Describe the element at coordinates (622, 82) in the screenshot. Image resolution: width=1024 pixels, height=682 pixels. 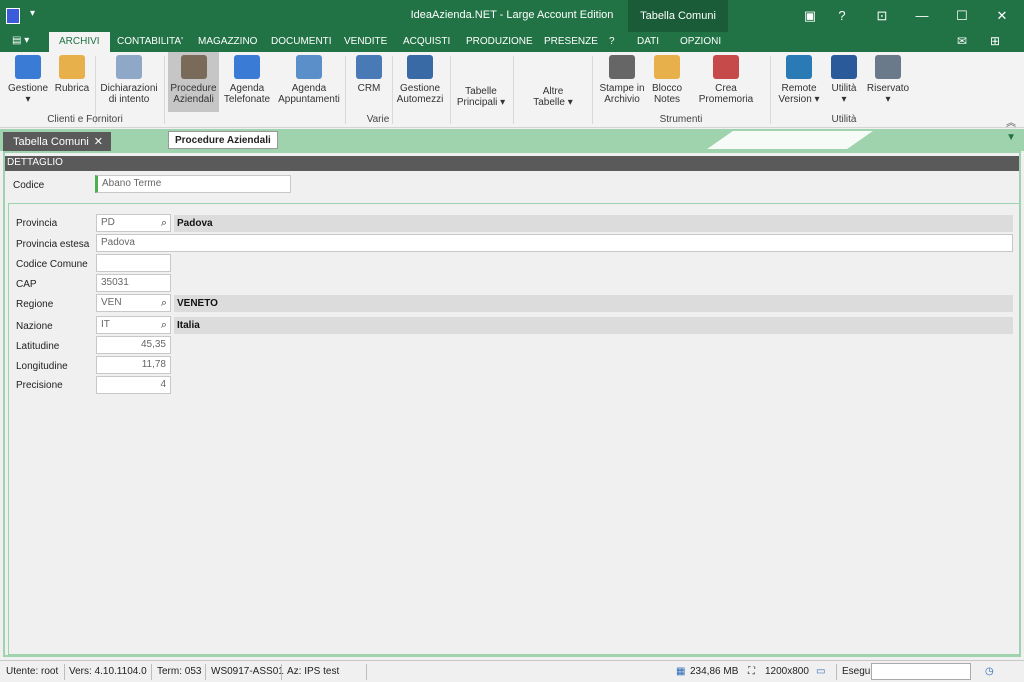
I see `stampe-archivio-button: Stampe in Archivio` at that location.